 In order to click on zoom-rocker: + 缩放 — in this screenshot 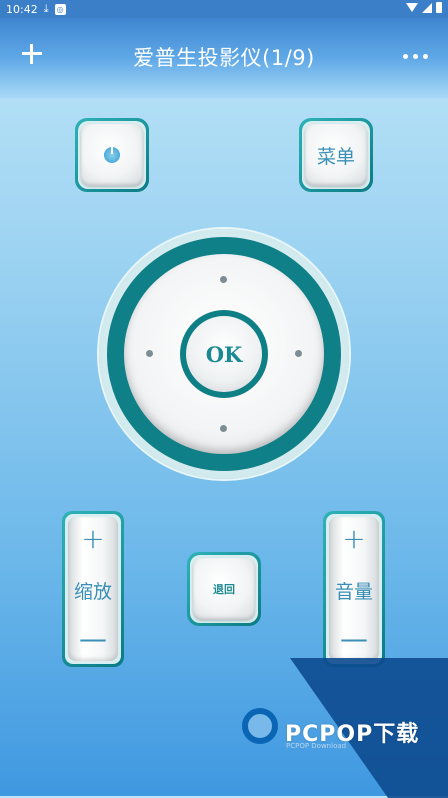, I will do `click(93, 589)`.